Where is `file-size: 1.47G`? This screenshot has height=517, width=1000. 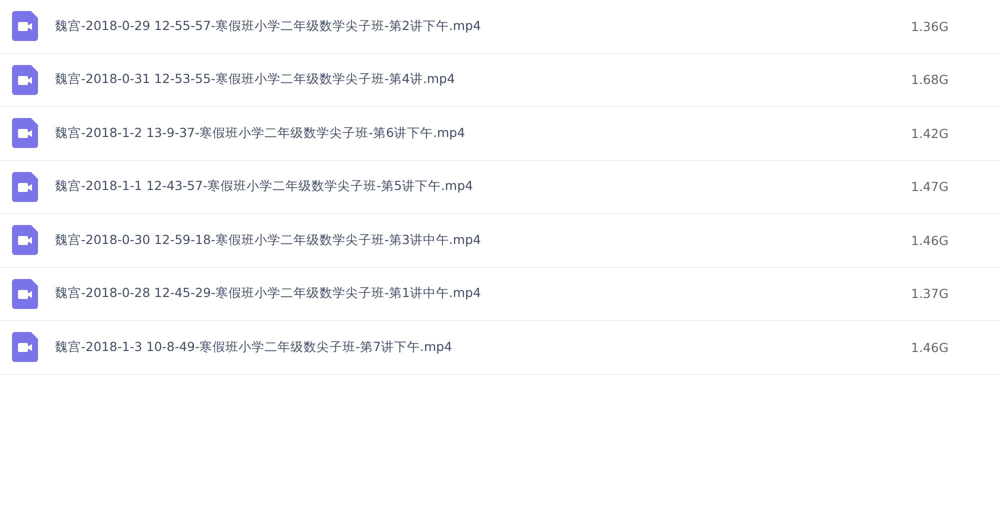
file-size: 1.47G is located at coordinates (930, 186).